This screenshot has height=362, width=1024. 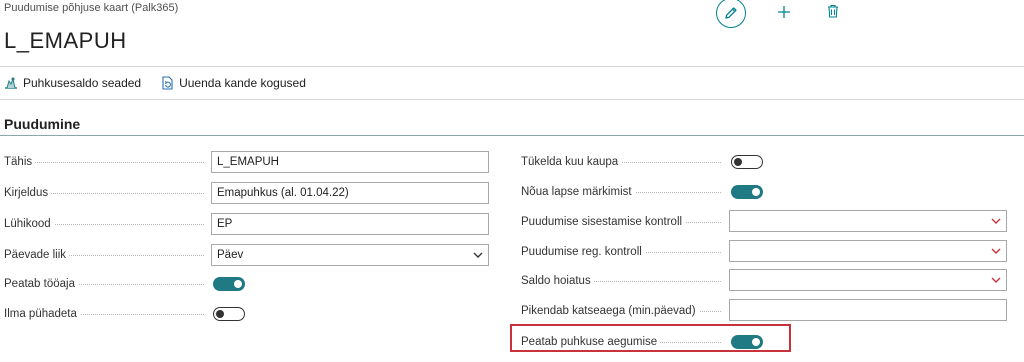 I want to click on action-bar: Puhkusesaldo seaded Uuenda kande kogused, so click(x=165, y=83).